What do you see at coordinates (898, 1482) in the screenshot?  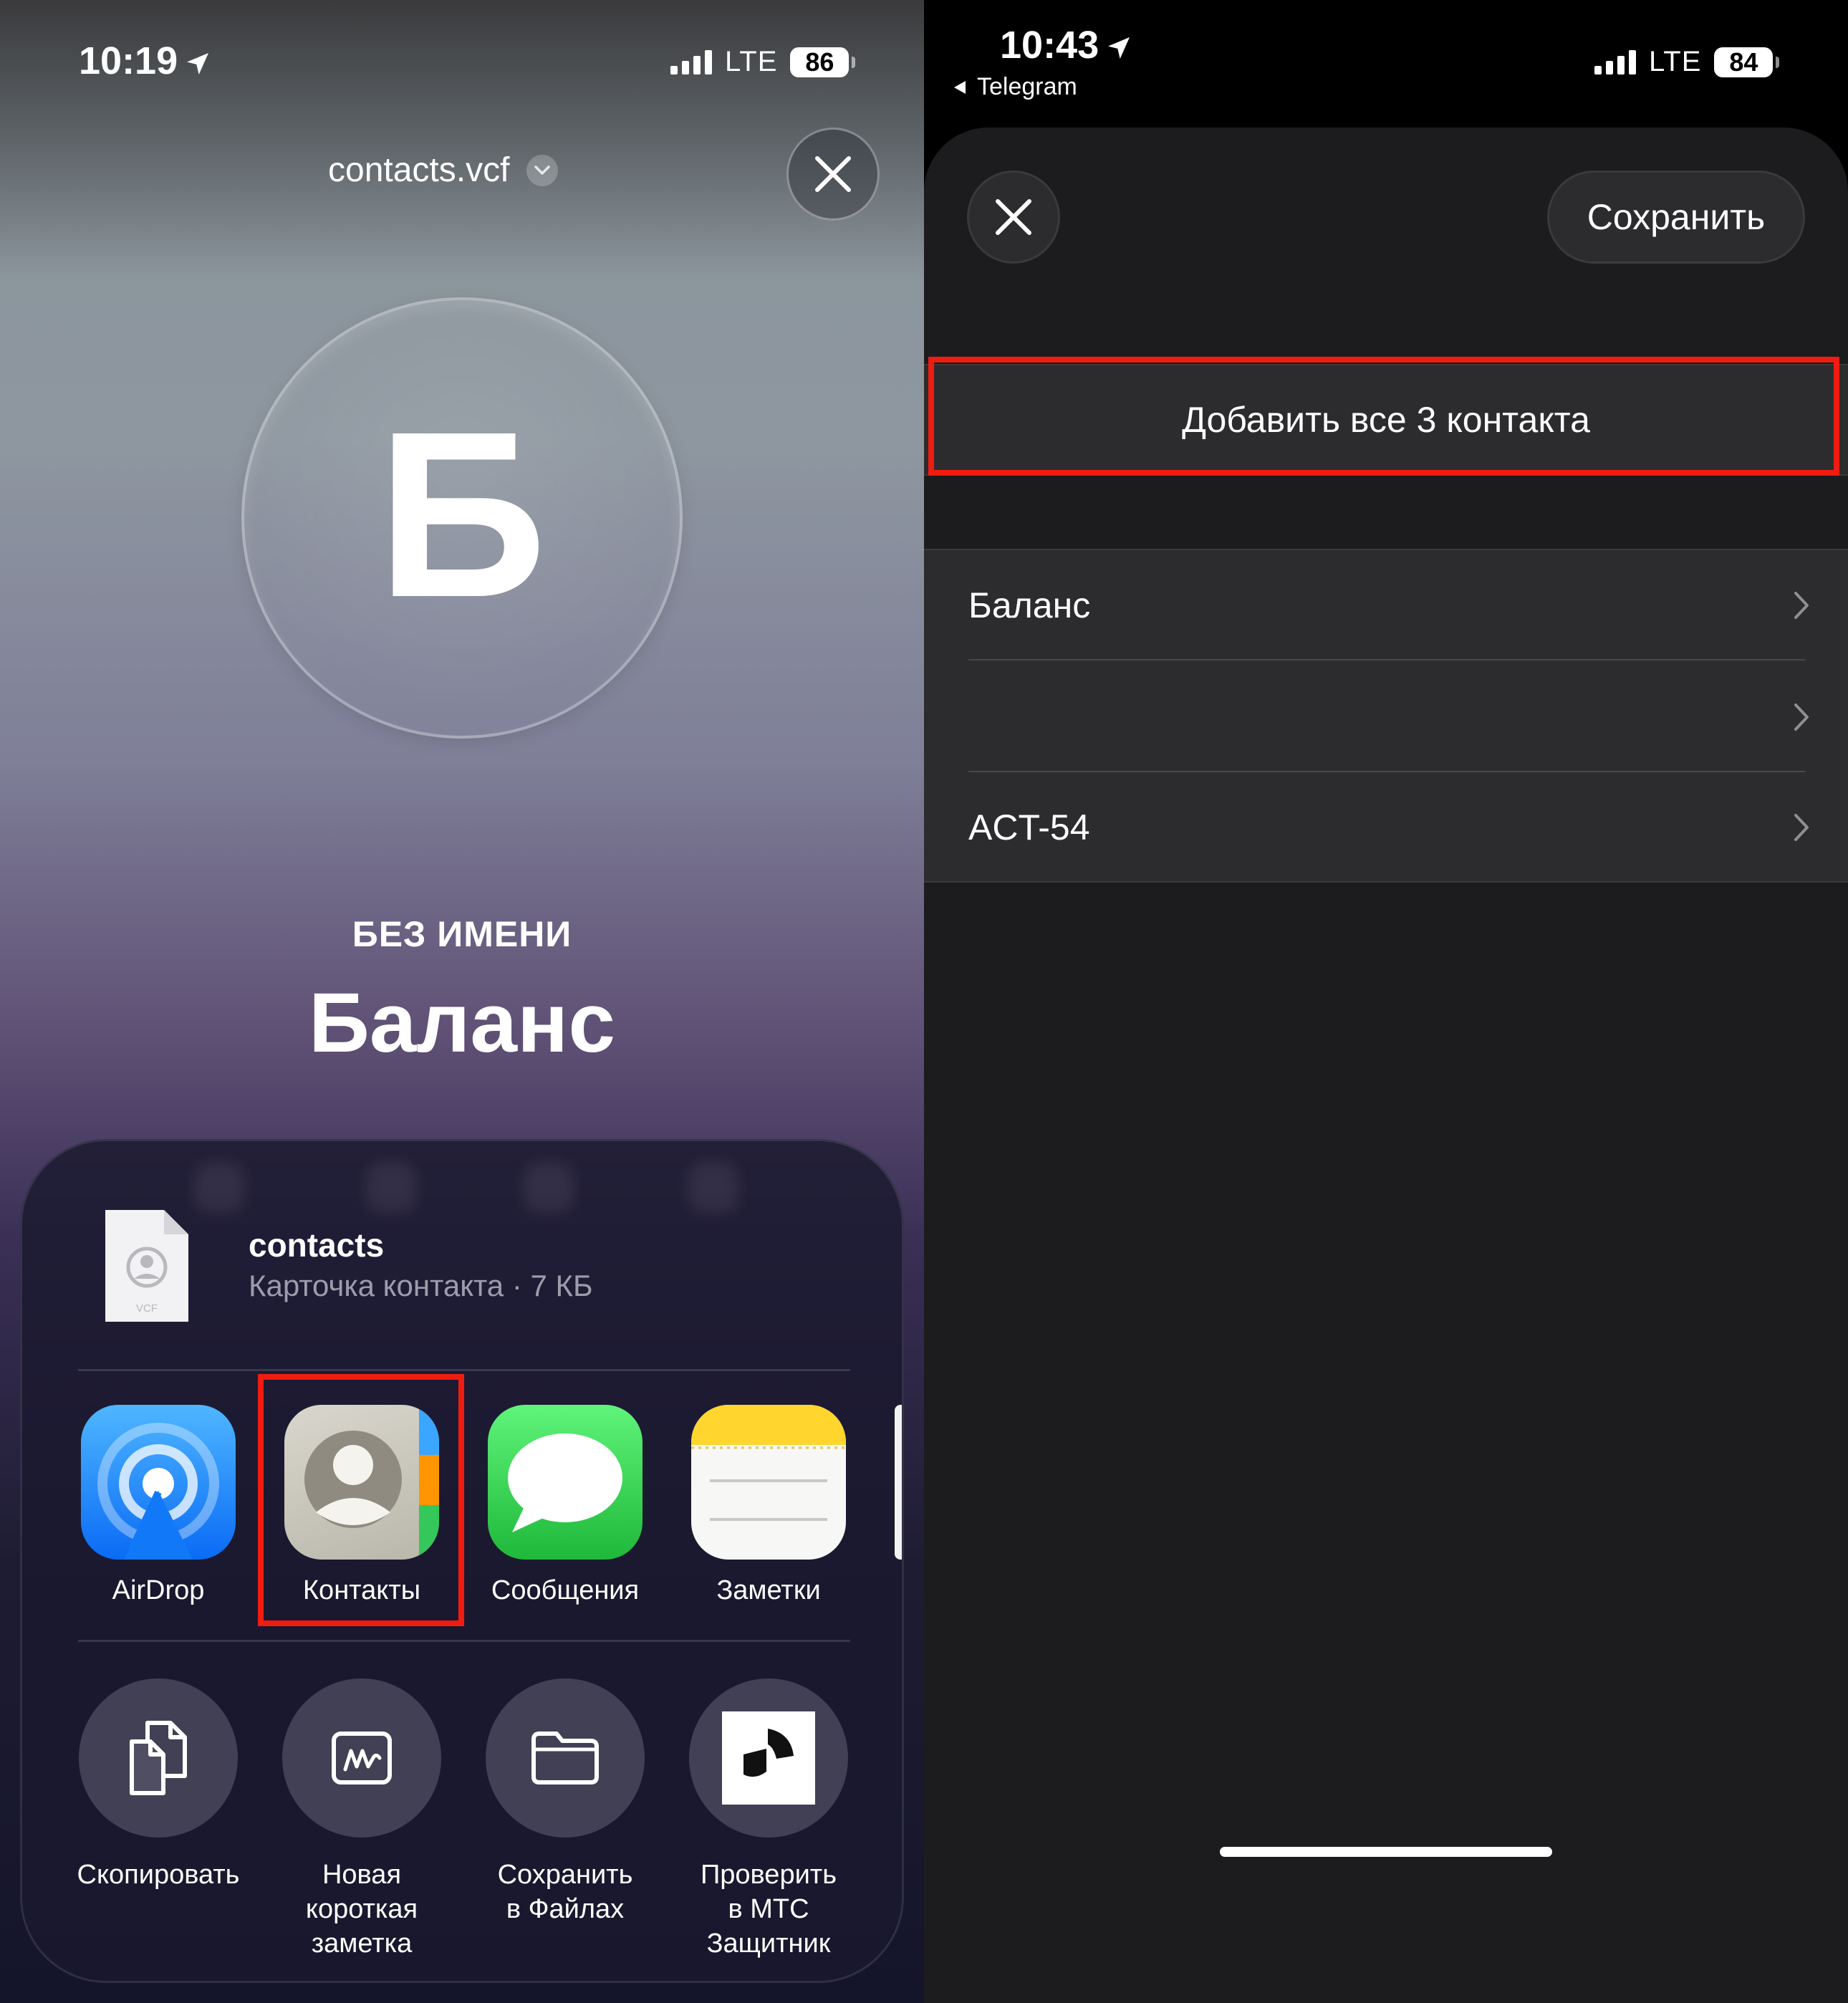 I see `next-app-peek` at bounding box center [898, 1482].